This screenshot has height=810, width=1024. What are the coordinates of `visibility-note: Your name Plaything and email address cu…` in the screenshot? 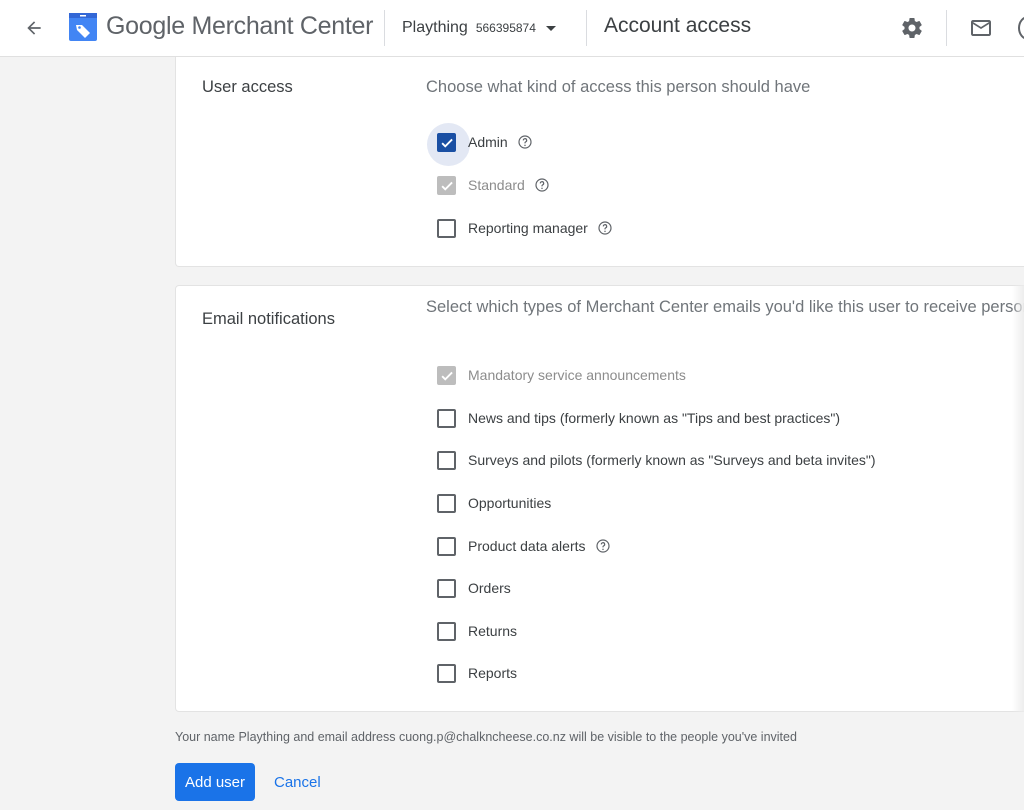 It's located at (486, 737).